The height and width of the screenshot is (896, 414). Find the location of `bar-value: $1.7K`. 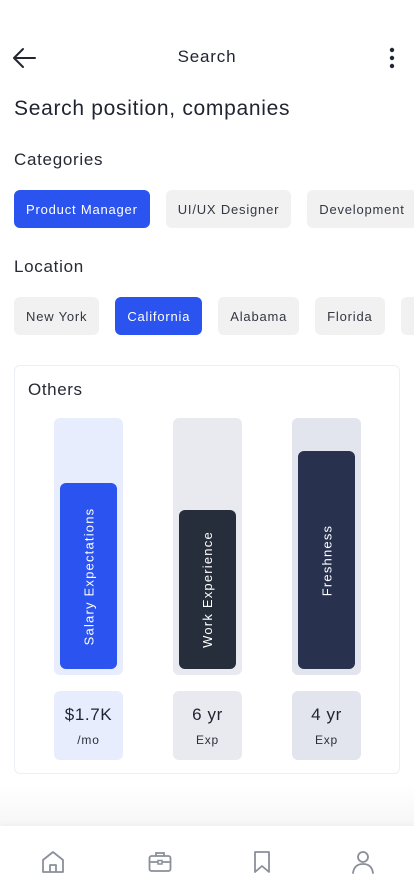

bar-value: $1.7K is located at coordinates (88, 714).